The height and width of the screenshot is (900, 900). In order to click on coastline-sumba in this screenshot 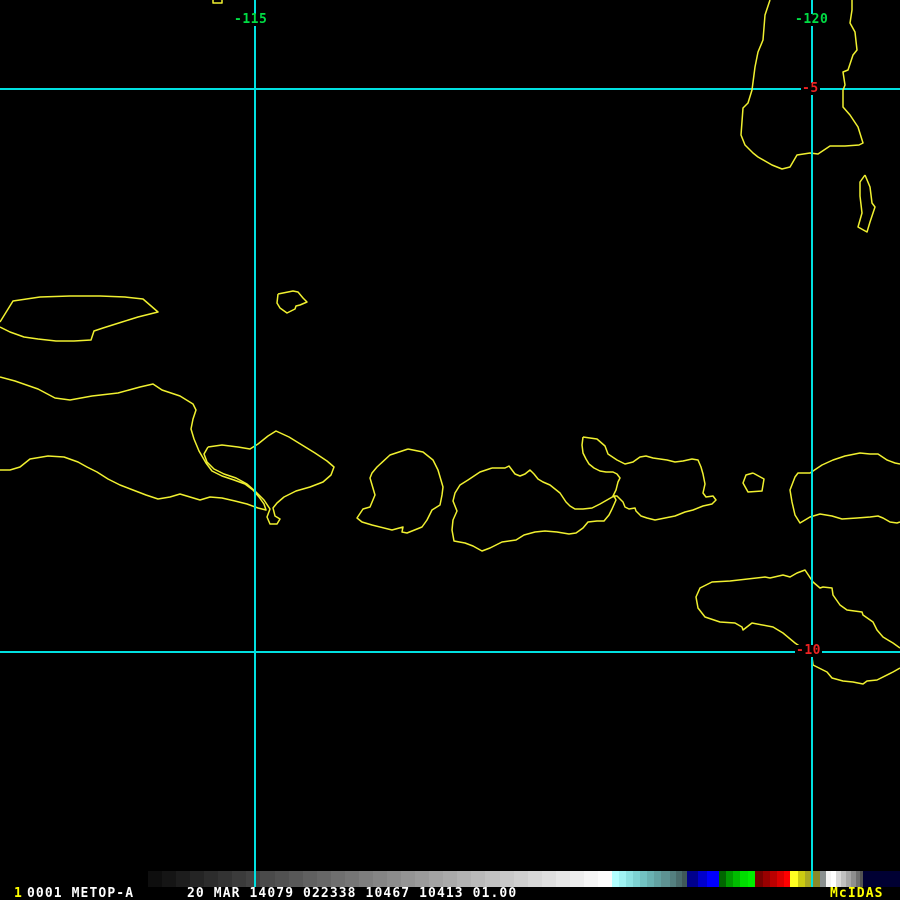, I will do `click(797, 627)`.